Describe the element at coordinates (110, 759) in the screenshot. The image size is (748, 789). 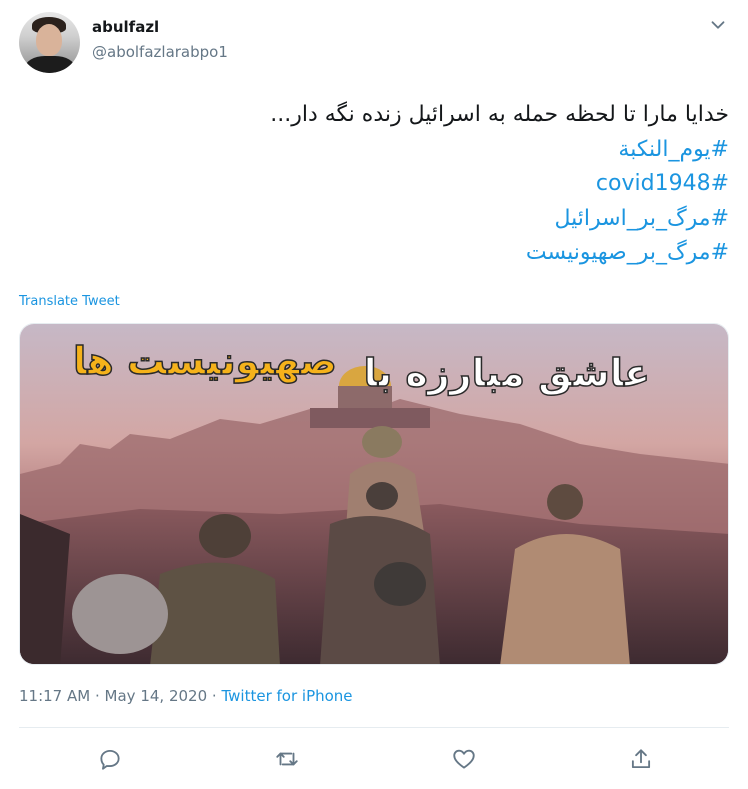
I see `reply-icon` at that location.